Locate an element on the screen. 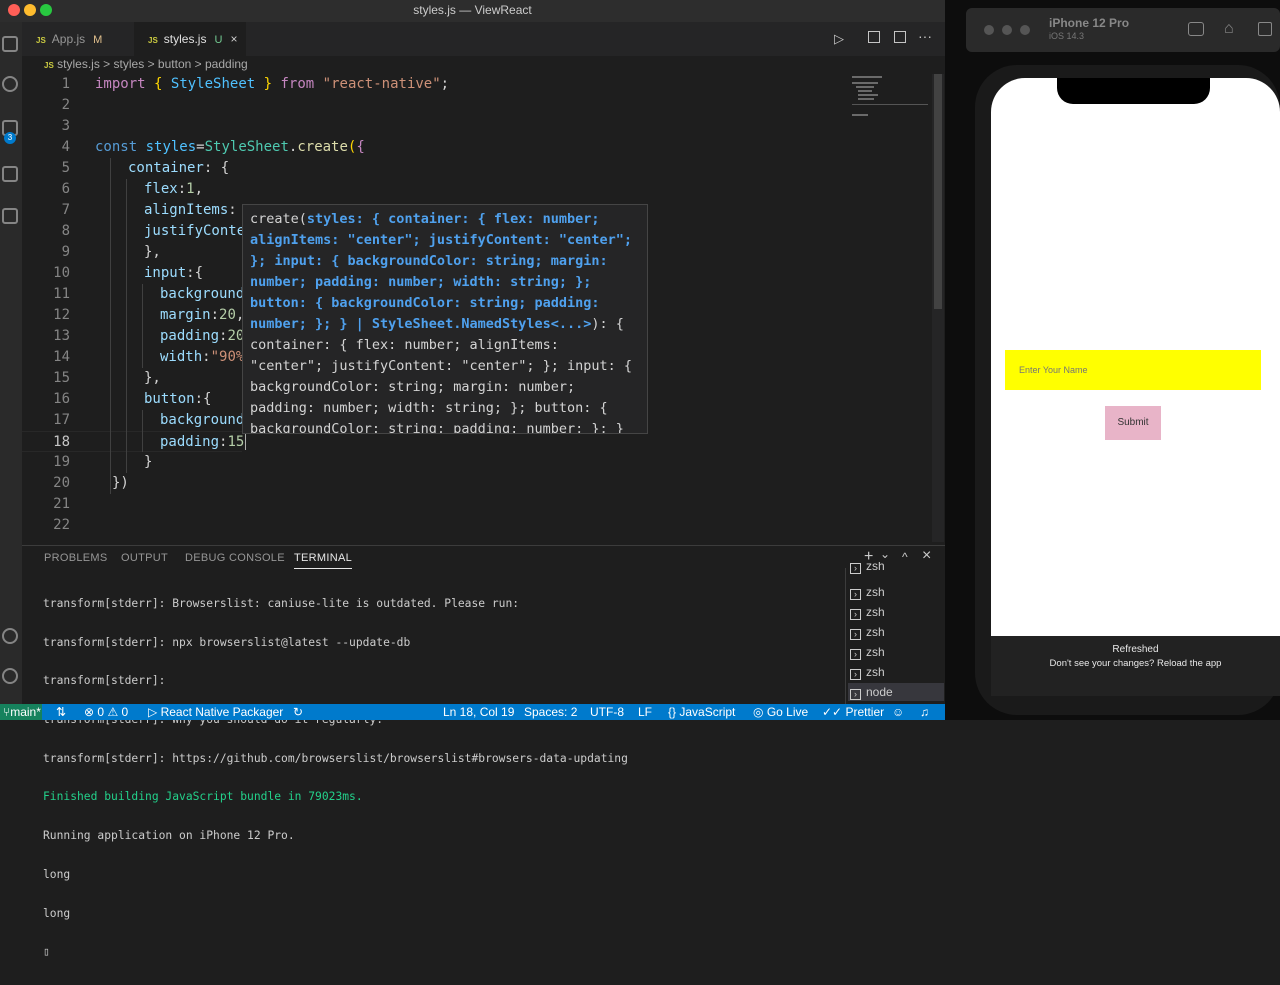 This screenshot has height=985, width=1280. line-number: 3 is located at coordinates (65, 126).